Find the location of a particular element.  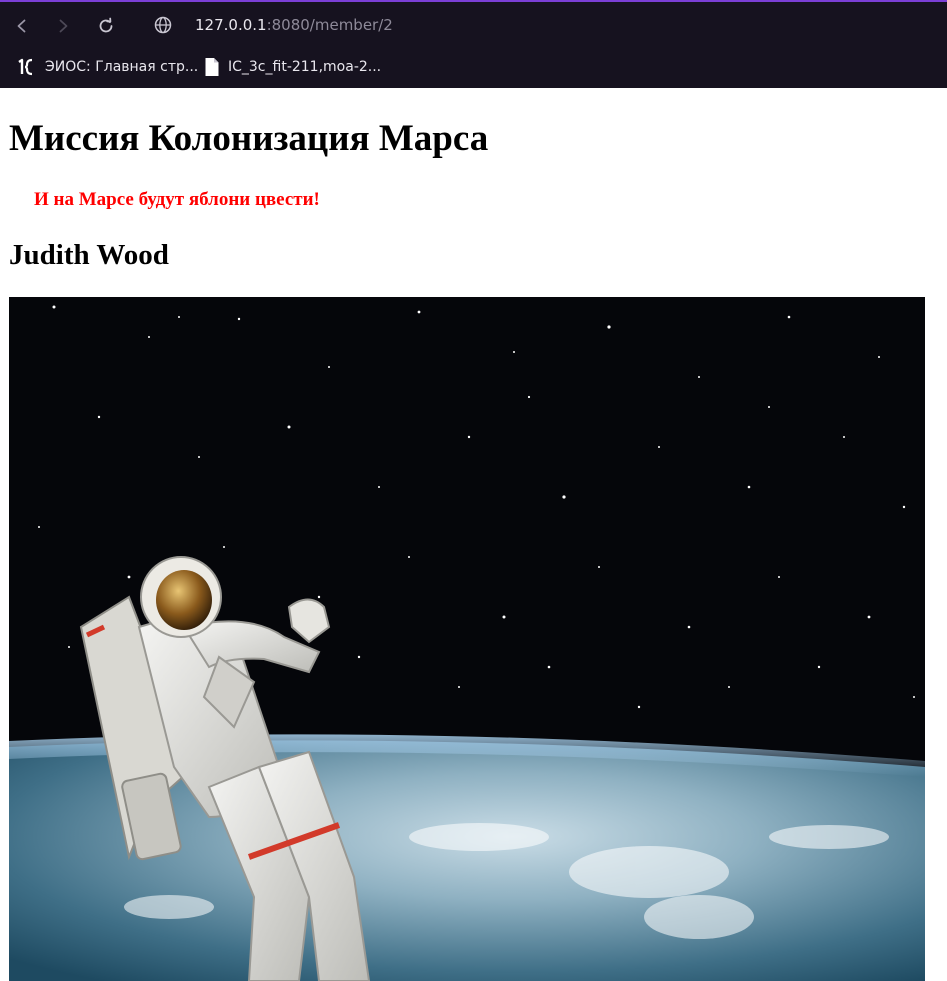

reload-icon is located at coordinates (106, 25).